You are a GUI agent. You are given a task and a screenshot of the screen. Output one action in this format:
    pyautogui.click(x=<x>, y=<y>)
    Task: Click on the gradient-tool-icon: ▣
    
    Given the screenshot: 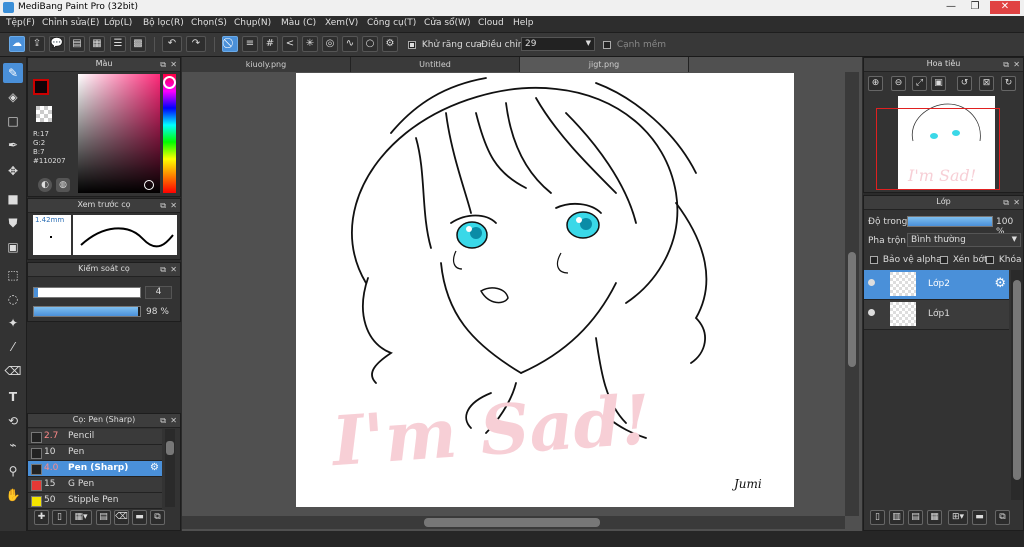 What is the action you would take?
    pyautogui.click(x=13, y=247)
    